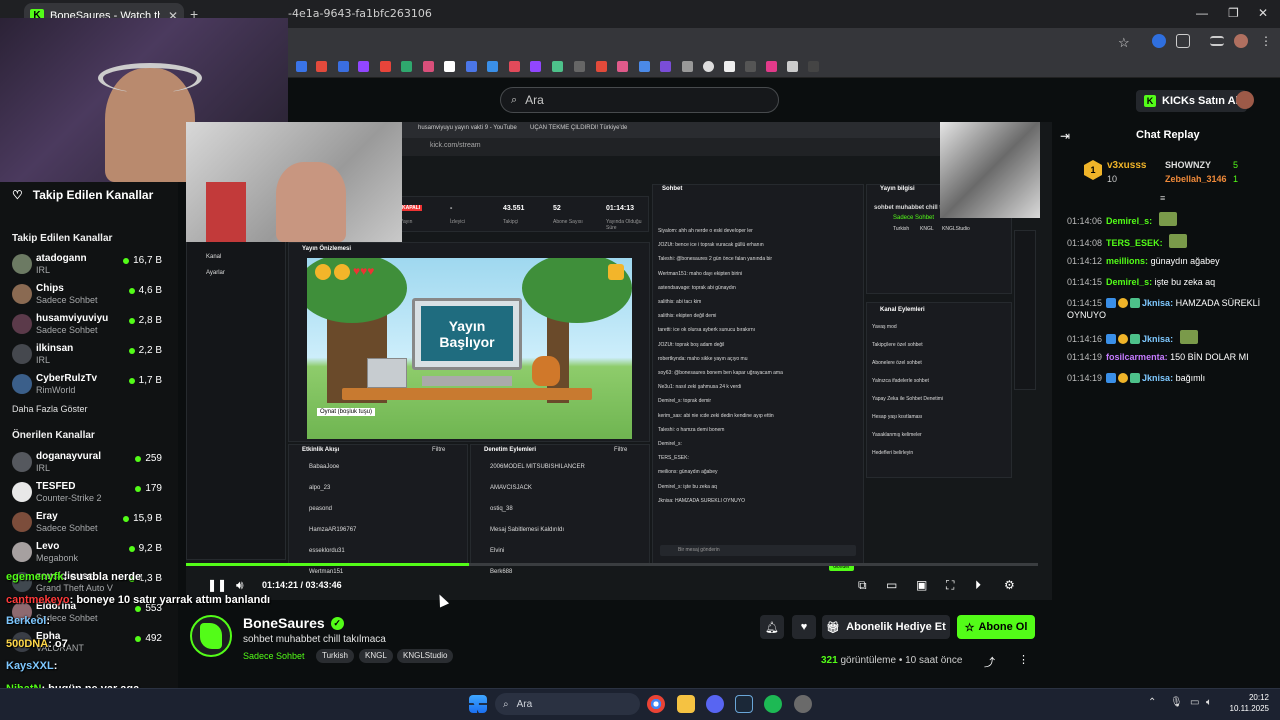 Image resolution: width=1280 pixels, height=720 pixels. What do you see at coordinates (87, 295) in the screenshot?
I see `followed-channel-item: Chips Sadece Sohbet 4,6 B` at bounding box center [87, 295].